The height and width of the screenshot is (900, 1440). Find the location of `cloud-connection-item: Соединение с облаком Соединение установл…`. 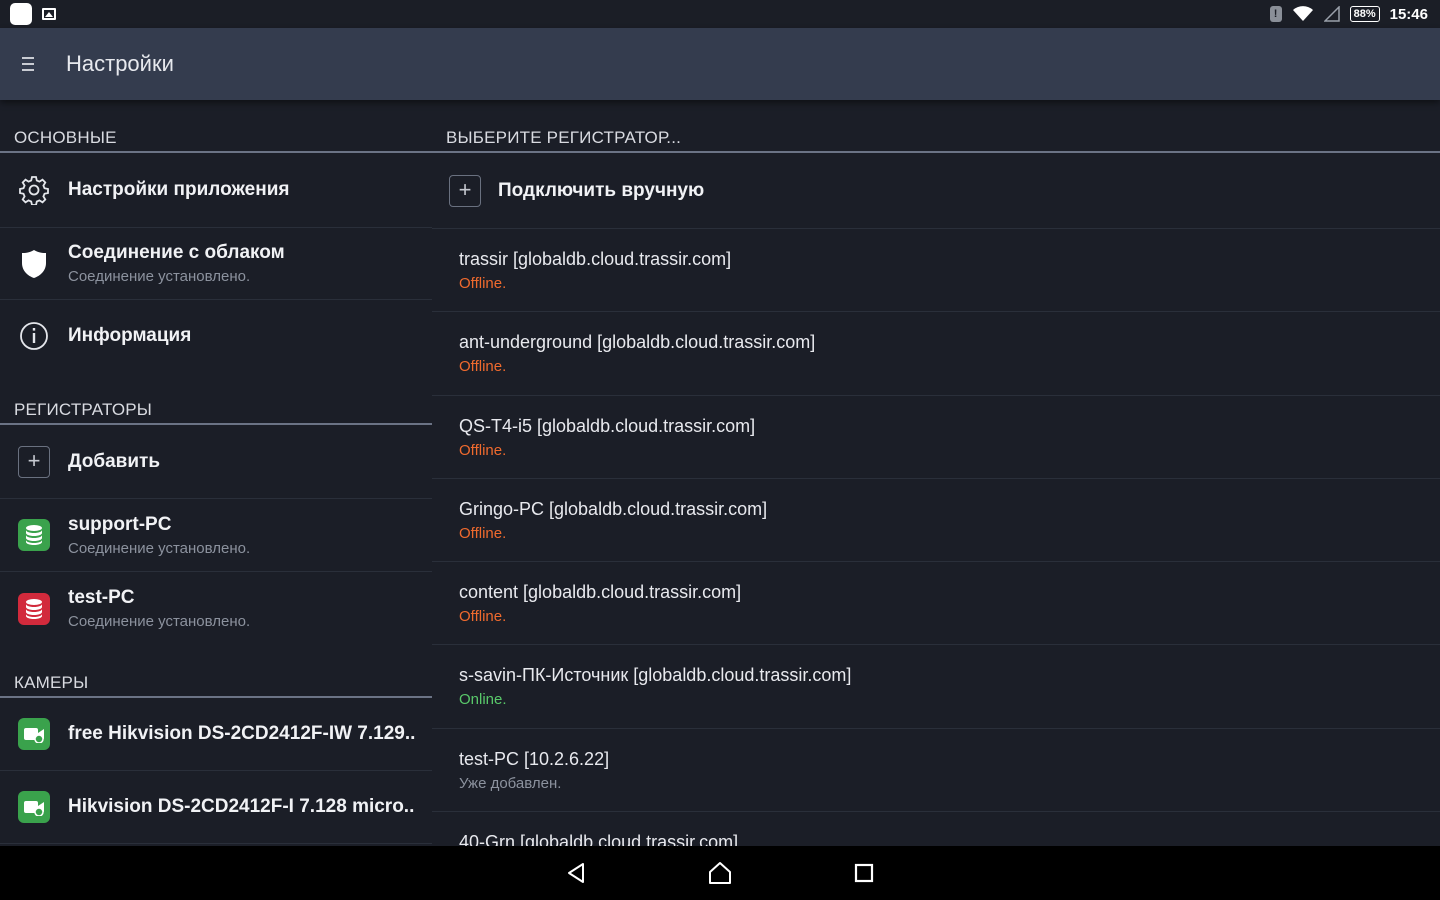

cloud-connection-item: Соединение с облаком Соединение установл… is located at coordinates (216, 264).